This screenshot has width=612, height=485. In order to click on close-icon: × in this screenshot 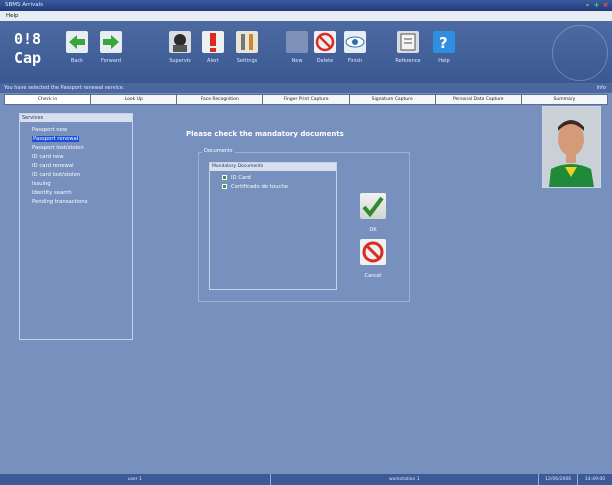, I will do `click(605, 5)`.